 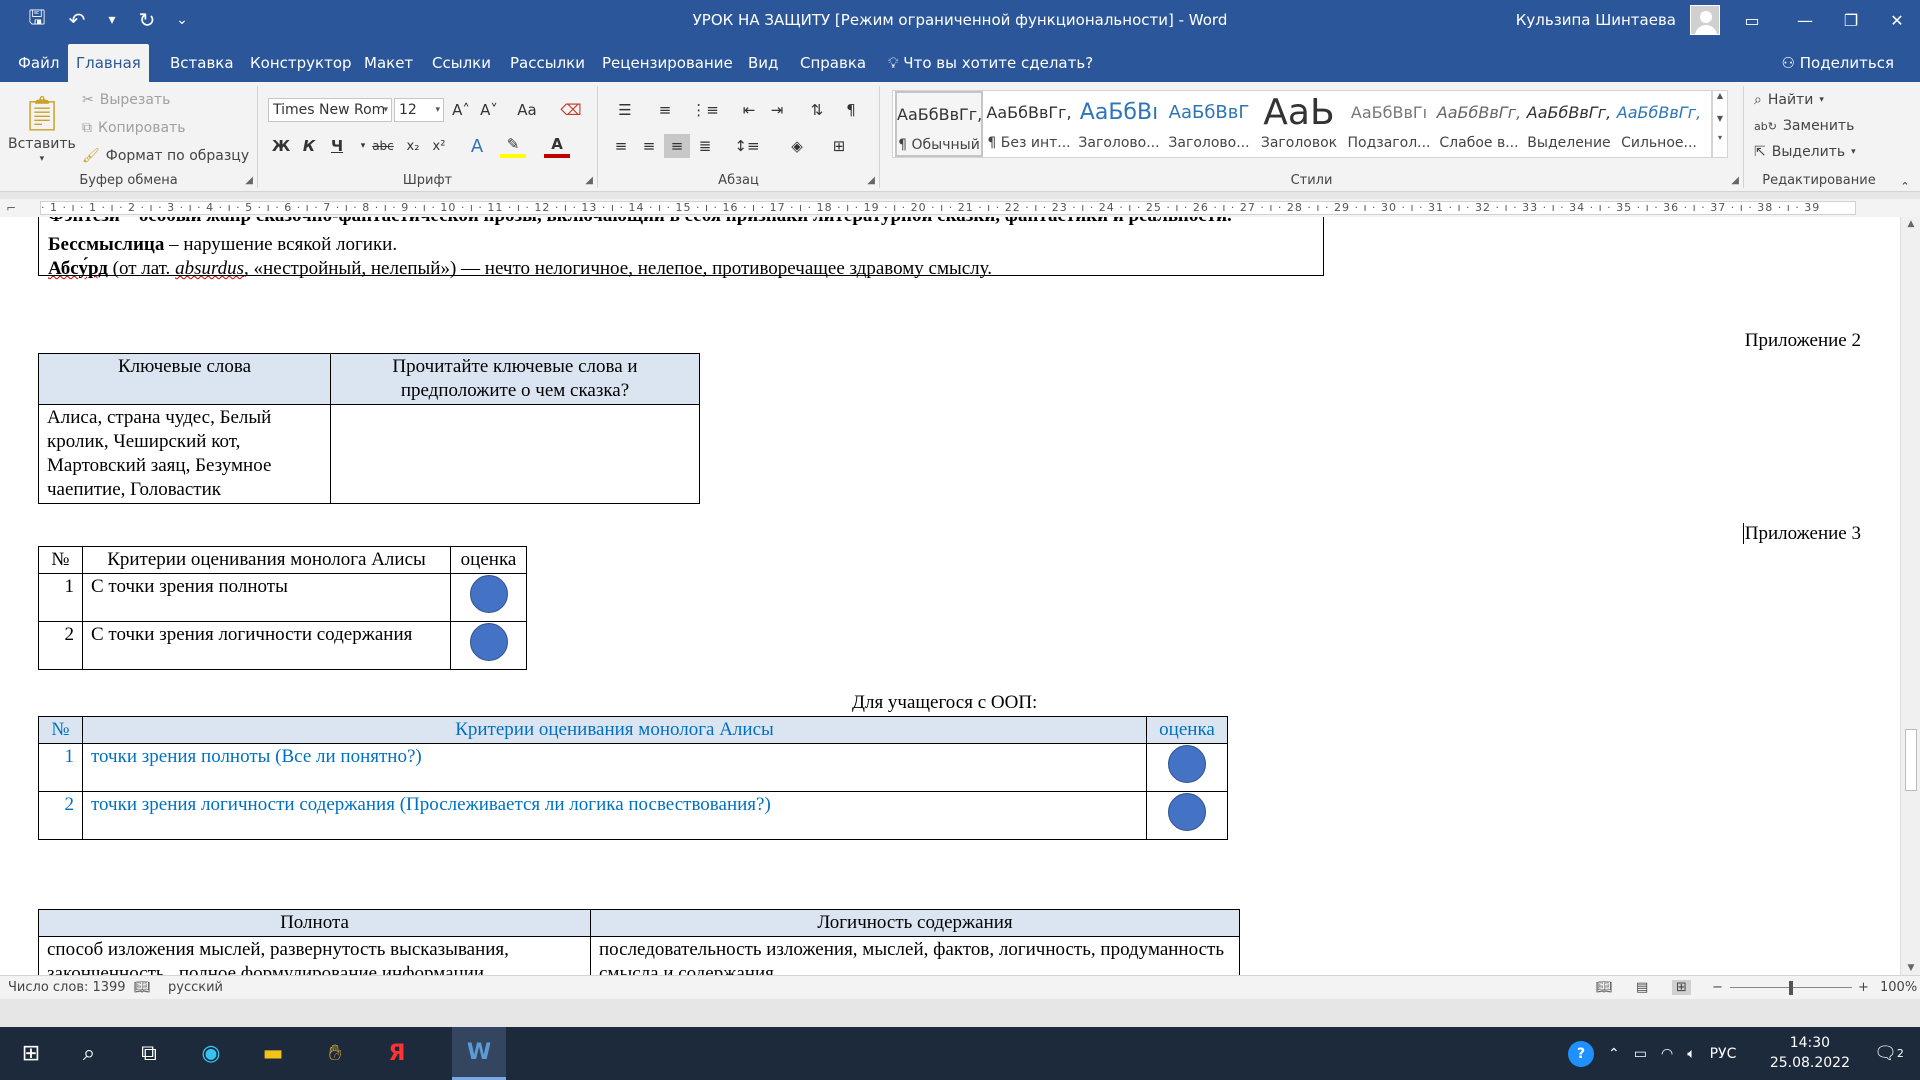 What do you see at coordinates (1851, 20) in the screenshot?
I see `restore-icon: ❐` at bounding box center [1851, 20].